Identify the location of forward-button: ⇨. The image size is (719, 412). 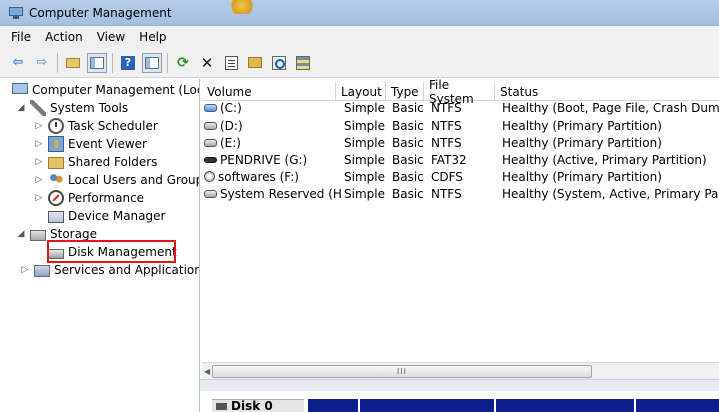
(42, 63).